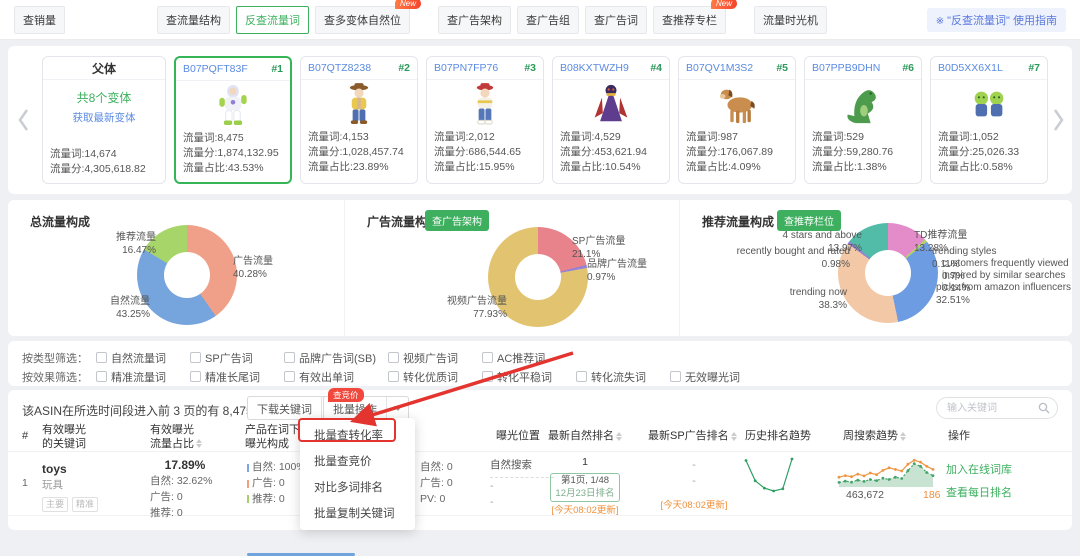 Image resolution: width=1080 pixels, height=556 pixels. Describe the element at coordinates (457, 220) in the screenshot. I see `view-ad-structure-button: 查广告架构` at that location.